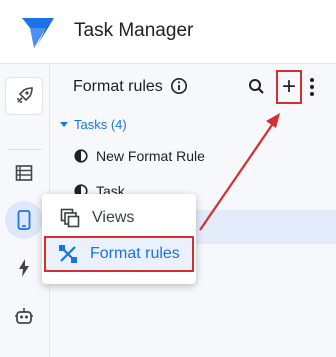 Image resolution: width=336 pixels, height=357 pixels. I want to click on table-icon, so click(24, 173).